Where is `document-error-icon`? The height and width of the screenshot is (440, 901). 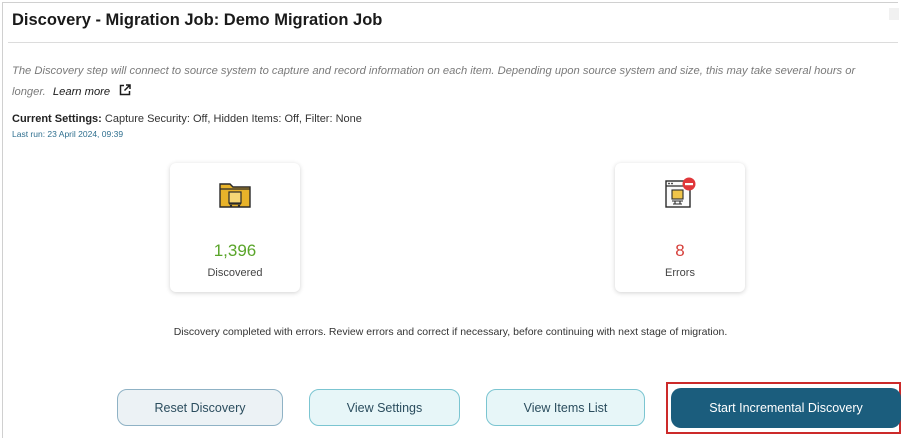
document-error-icon is located at coordinates (680, 192).